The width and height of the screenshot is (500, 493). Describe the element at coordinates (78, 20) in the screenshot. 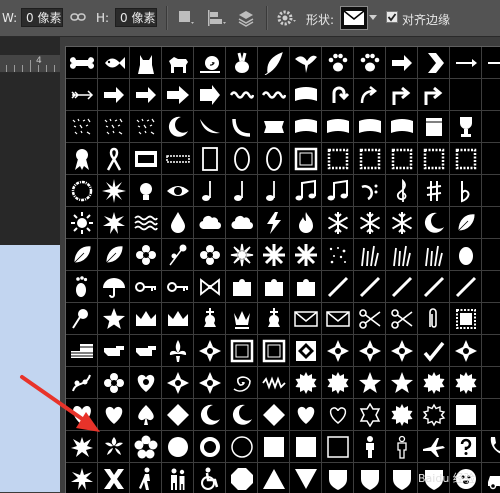

I see `link-icon` at that location.